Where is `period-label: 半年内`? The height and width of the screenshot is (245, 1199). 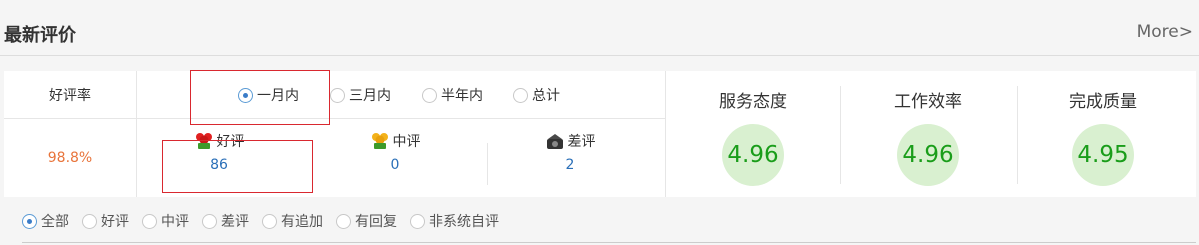 period-label: 半年内 is located at coordinates (462, 96).